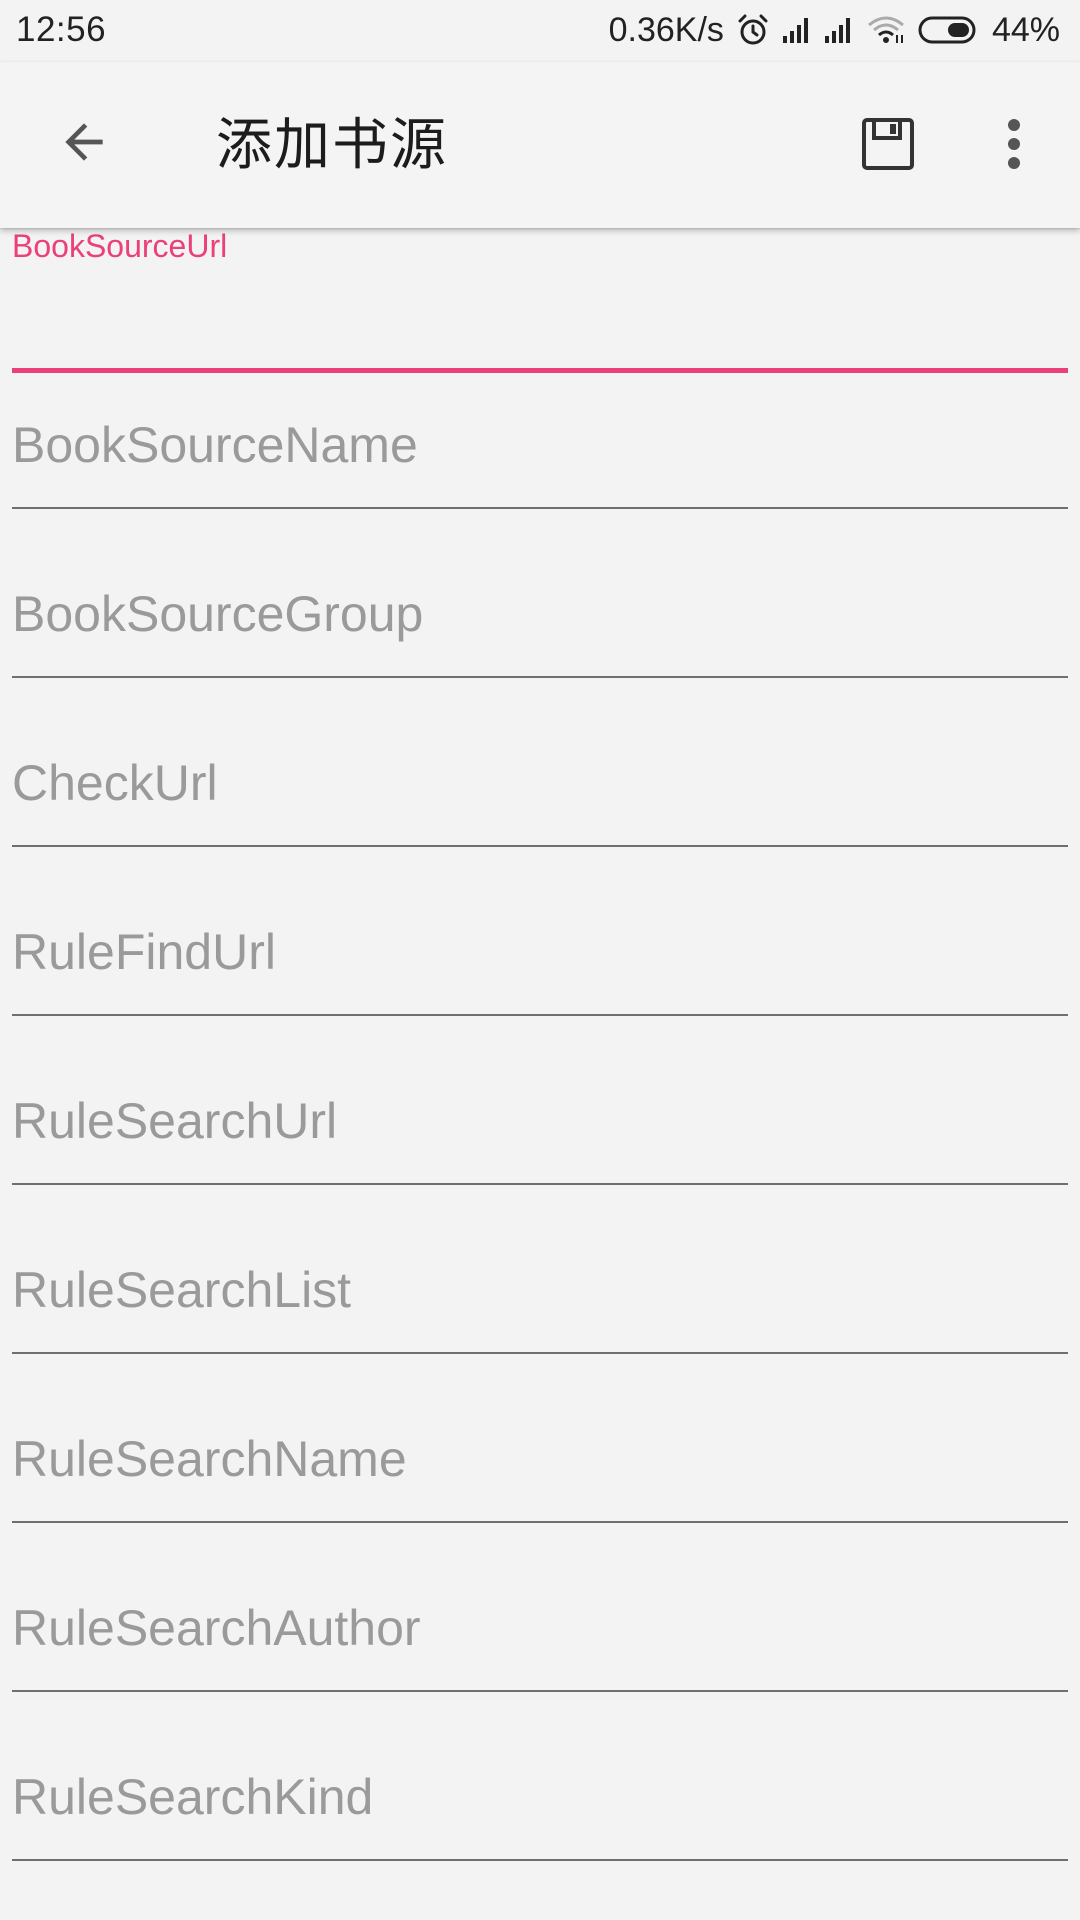  What do you see at coordinates (540, 1797) in the screenshot?
I see `rule-search-kind-input` at bounding box center [540, 1797].